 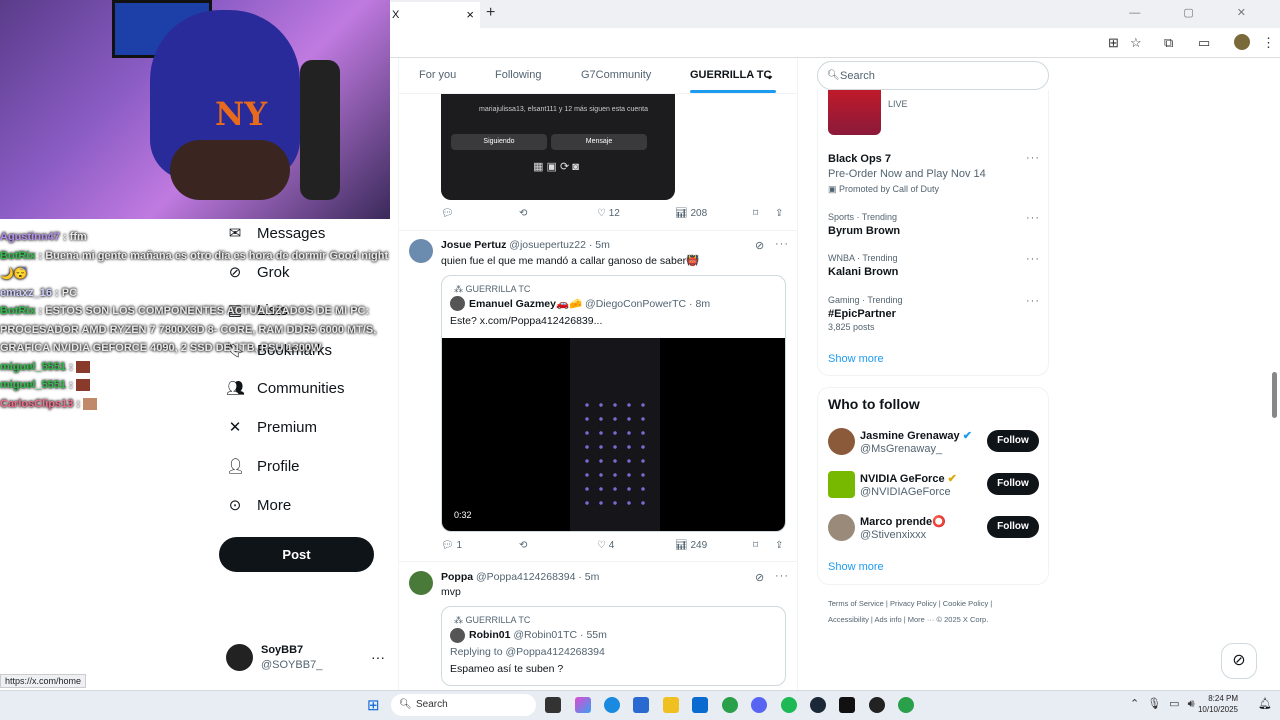 I want to click on post-button: Post, so click(x=296, y=554).